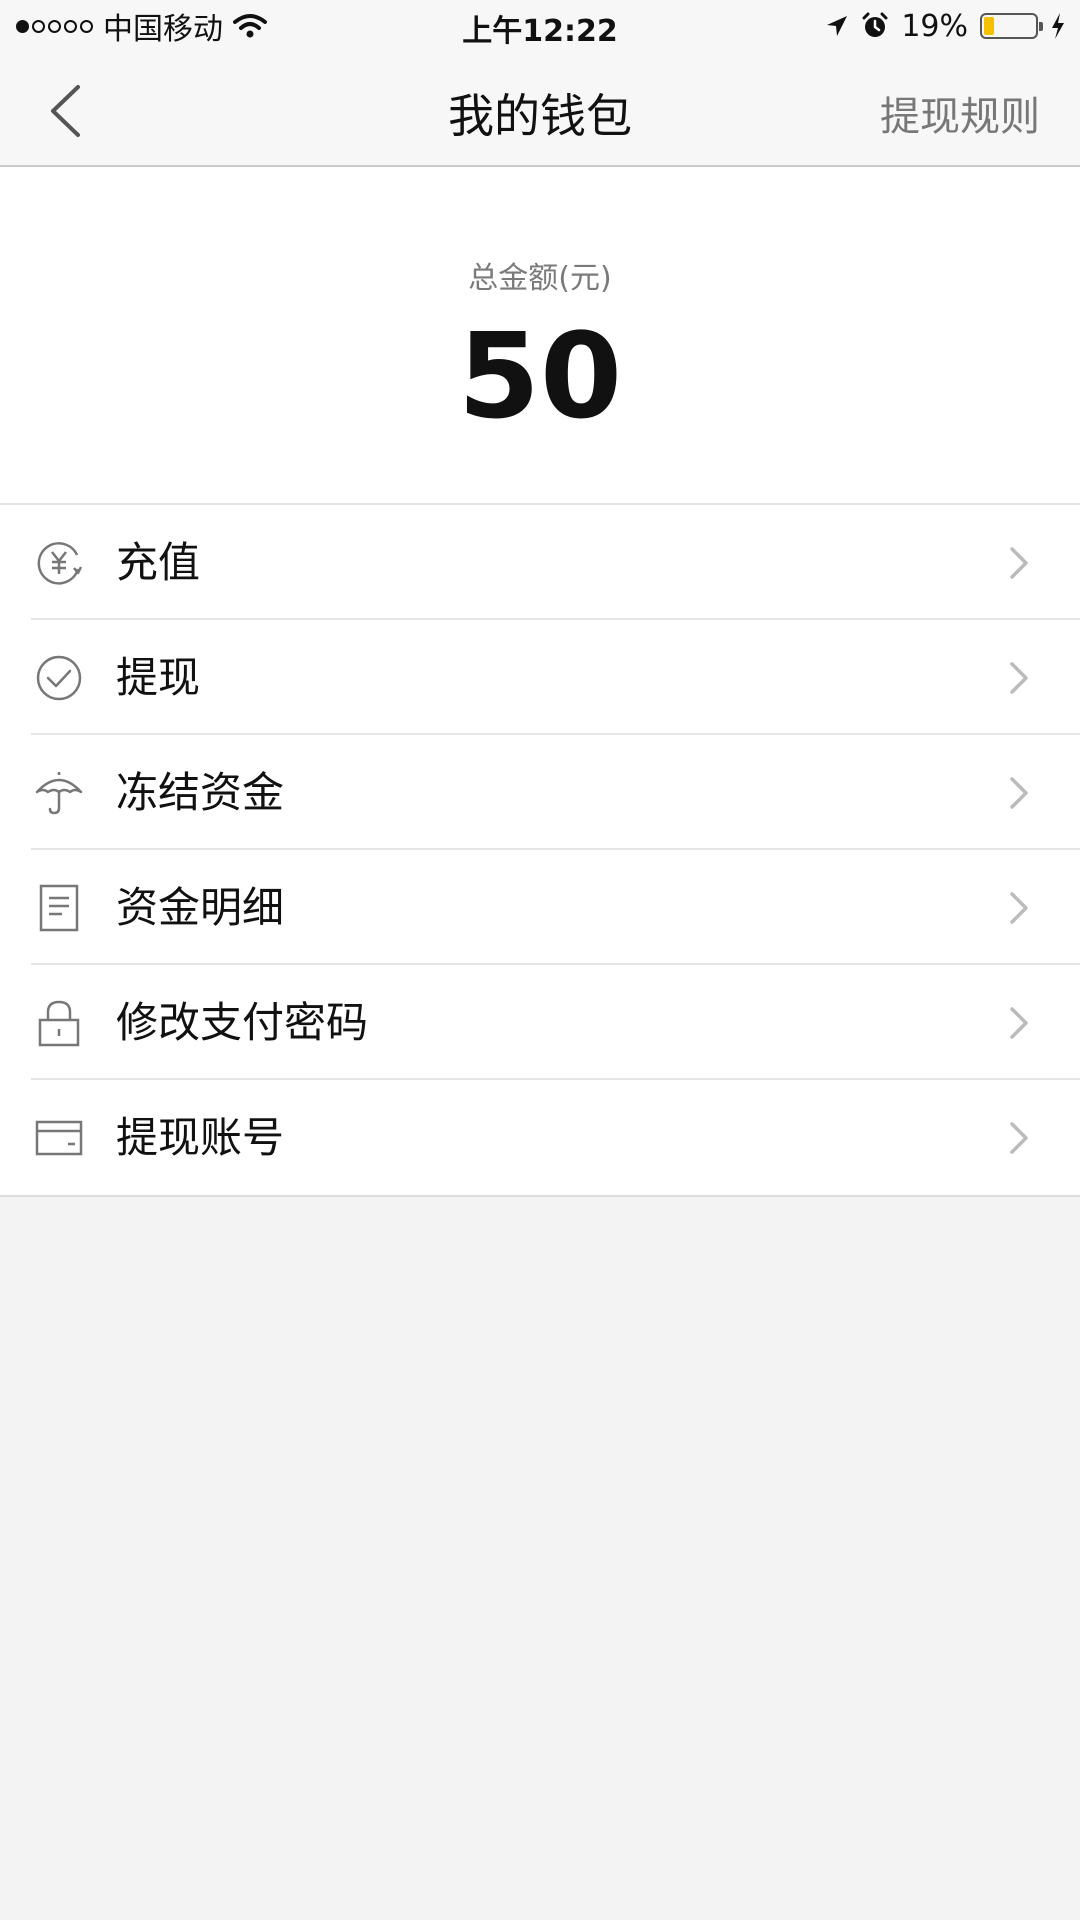 The height and width of the screenshot is (1920, 1080). What do you see at coordinates (158, 677) in the screenshot?
I see `menu-item-label: 提现` at bounding box center [158, 677].